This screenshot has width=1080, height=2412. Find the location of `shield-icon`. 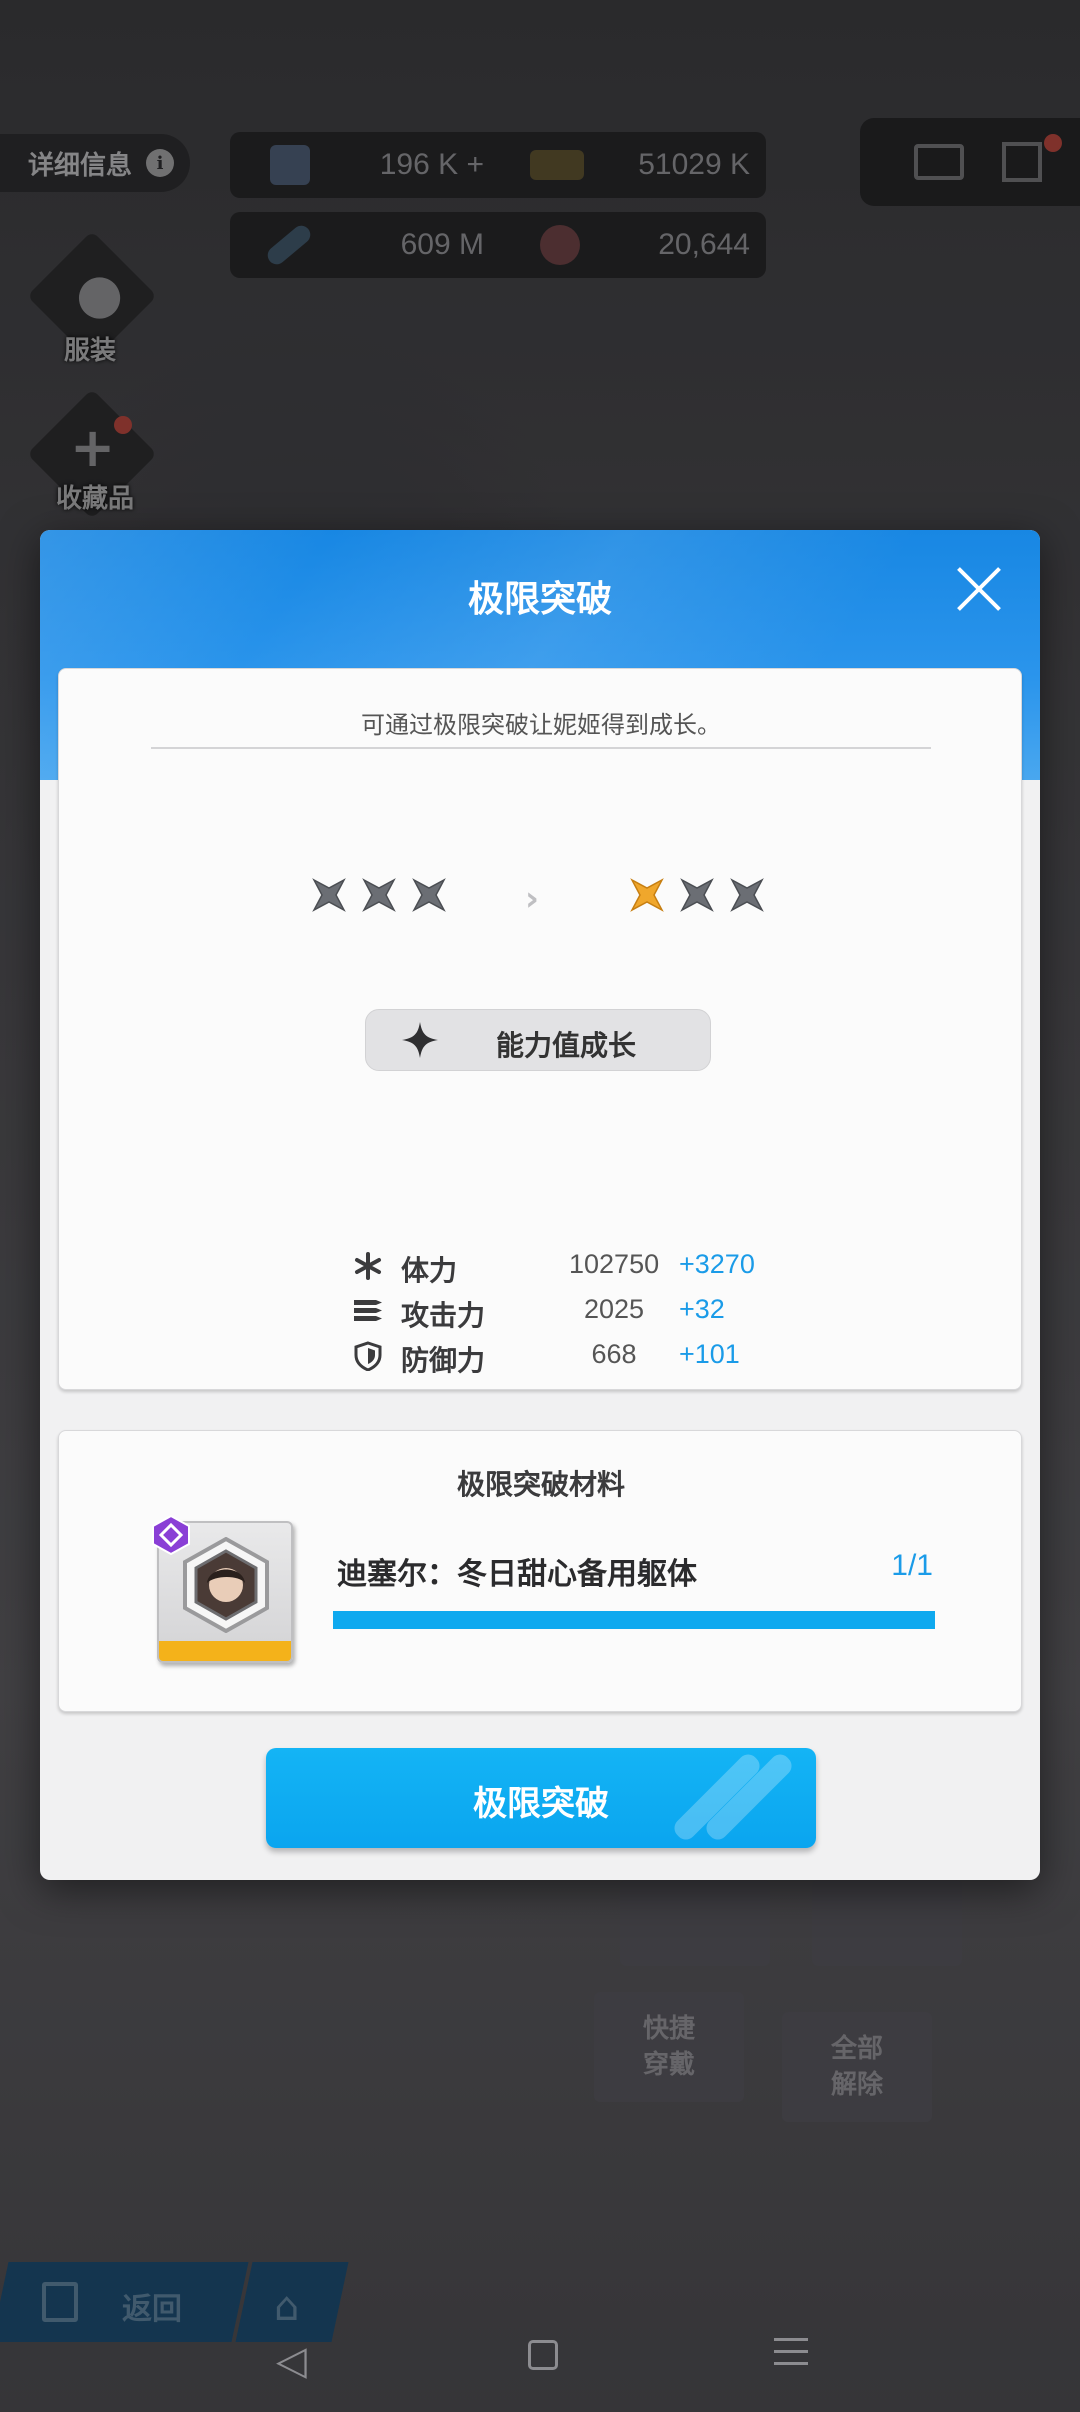

shield-icon is located at coordinates (368, 1356).